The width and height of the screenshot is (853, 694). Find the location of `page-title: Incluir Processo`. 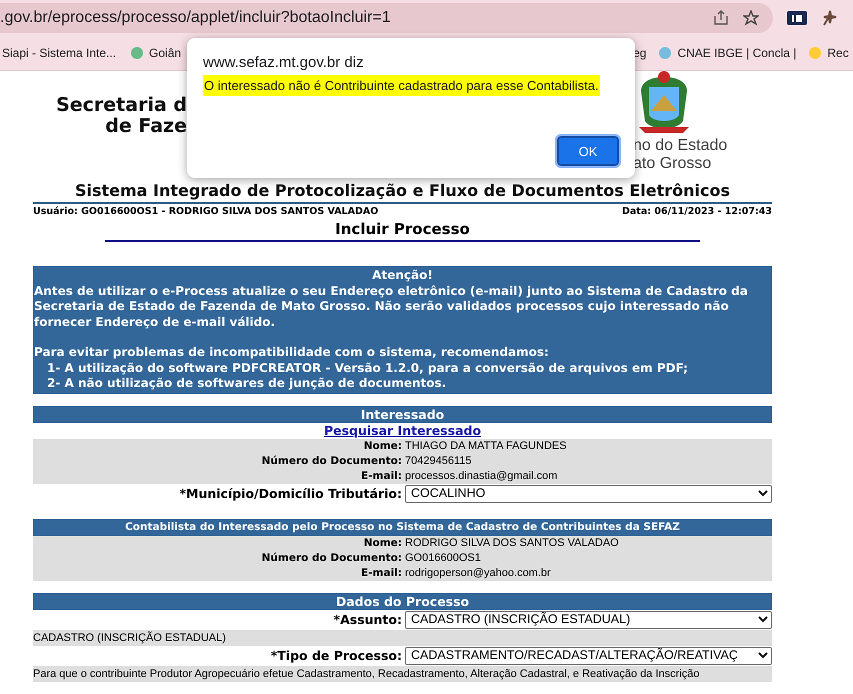

page-title: Incluir Processo is located at coordinates (402, 231).